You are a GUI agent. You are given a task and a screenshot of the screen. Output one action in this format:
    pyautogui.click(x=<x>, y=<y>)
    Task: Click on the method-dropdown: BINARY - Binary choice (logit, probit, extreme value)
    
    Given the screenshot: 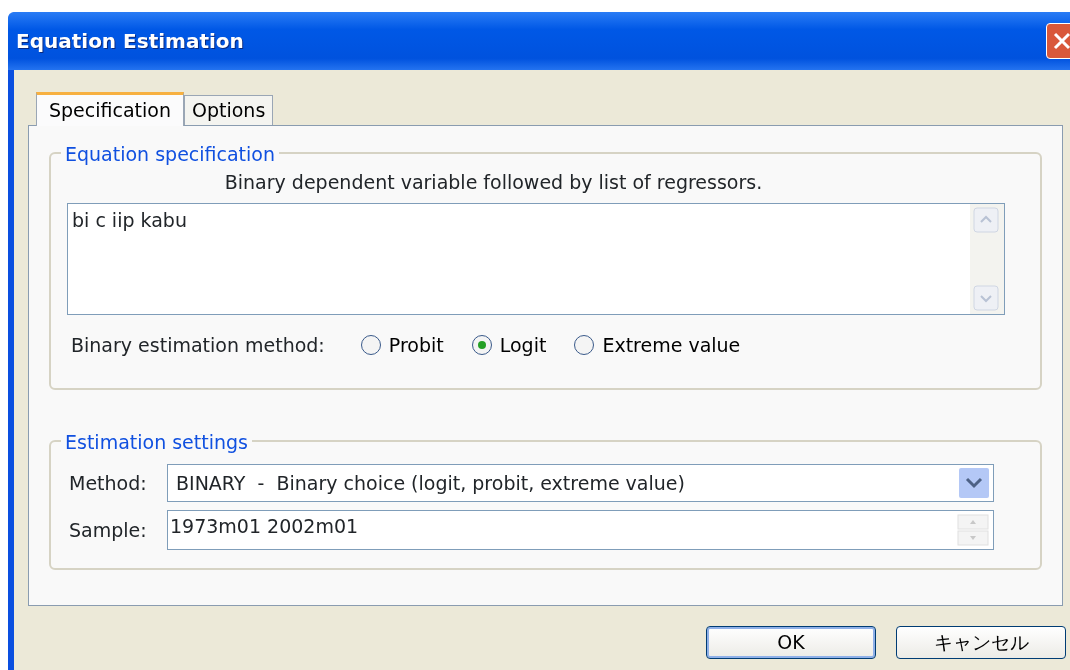 What is the action you would take?
    pyautogui.click(x=580, y=483)
    